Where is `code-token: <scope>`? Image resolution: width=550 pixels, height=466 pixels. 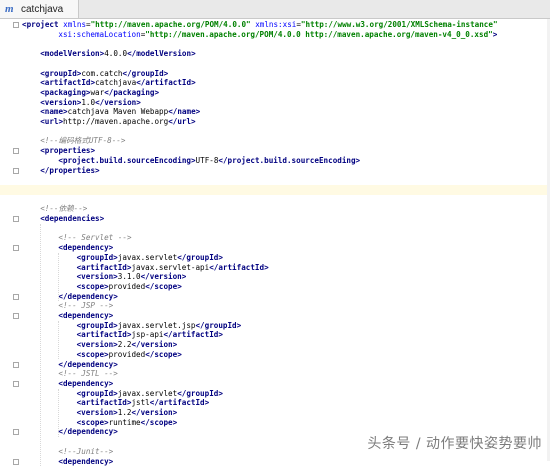
code-token: <scope> is located at coordinates (93, 354).